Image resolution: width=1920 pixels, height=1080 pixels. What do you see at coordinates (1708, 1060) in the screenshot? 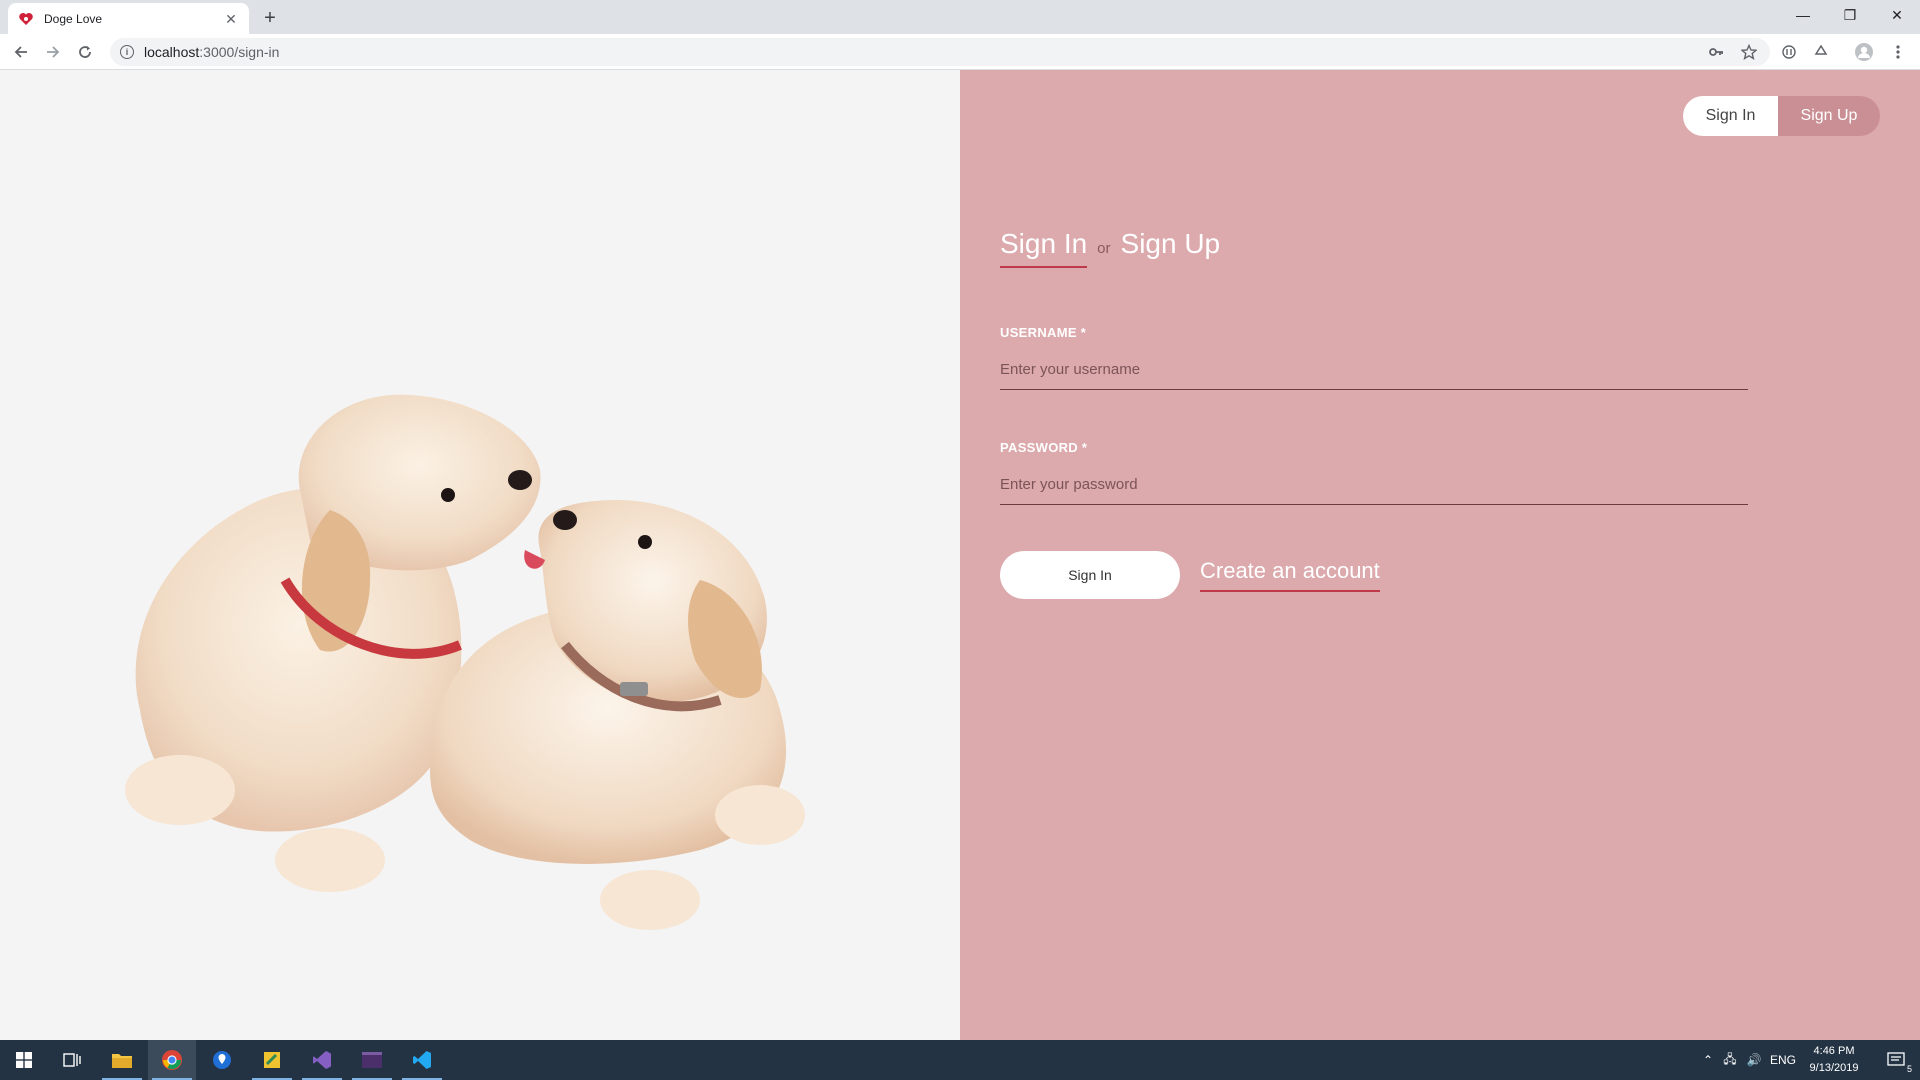
I see `show-hidden-icons-chevron-icon: ⌃` at bounding box center [1708, 1060].